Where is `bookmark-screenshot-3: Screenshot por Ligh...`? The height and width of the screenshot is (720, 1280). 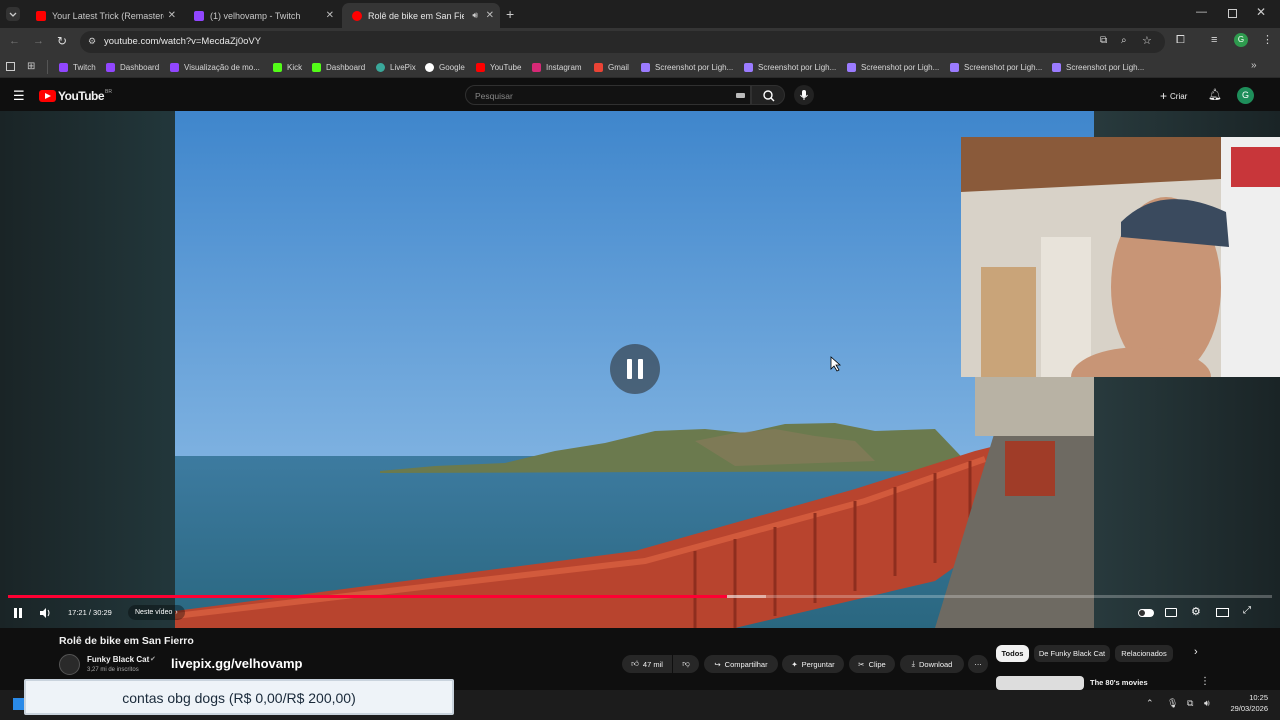 bookmark-screenshot-3: Screenshot por Ligh... is located at coordinates (893, 67).